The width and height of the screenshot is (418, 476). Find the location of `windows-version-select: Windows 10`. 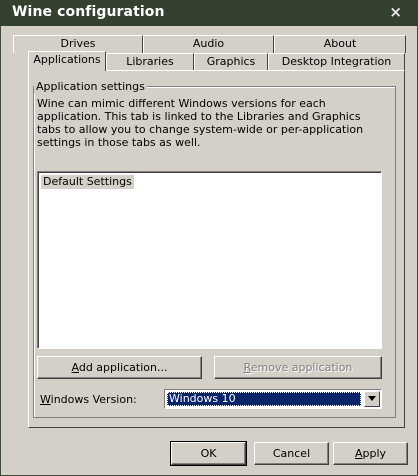

windows-version-select: Windows 10 is located at coordinates (273, 399).